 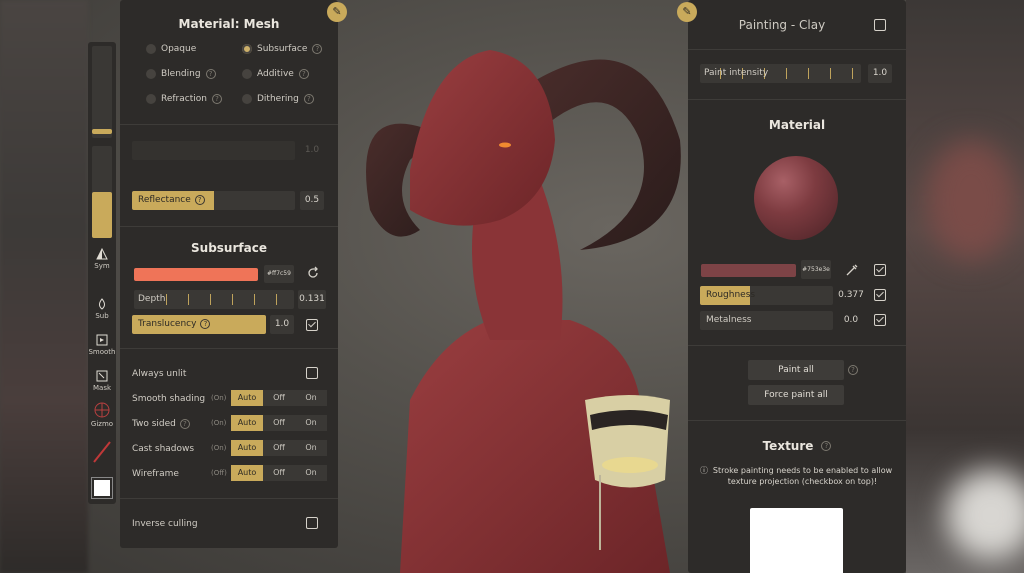 I want to click on radio-subsurface: Subsurface ?, so click(x=290, y=49).